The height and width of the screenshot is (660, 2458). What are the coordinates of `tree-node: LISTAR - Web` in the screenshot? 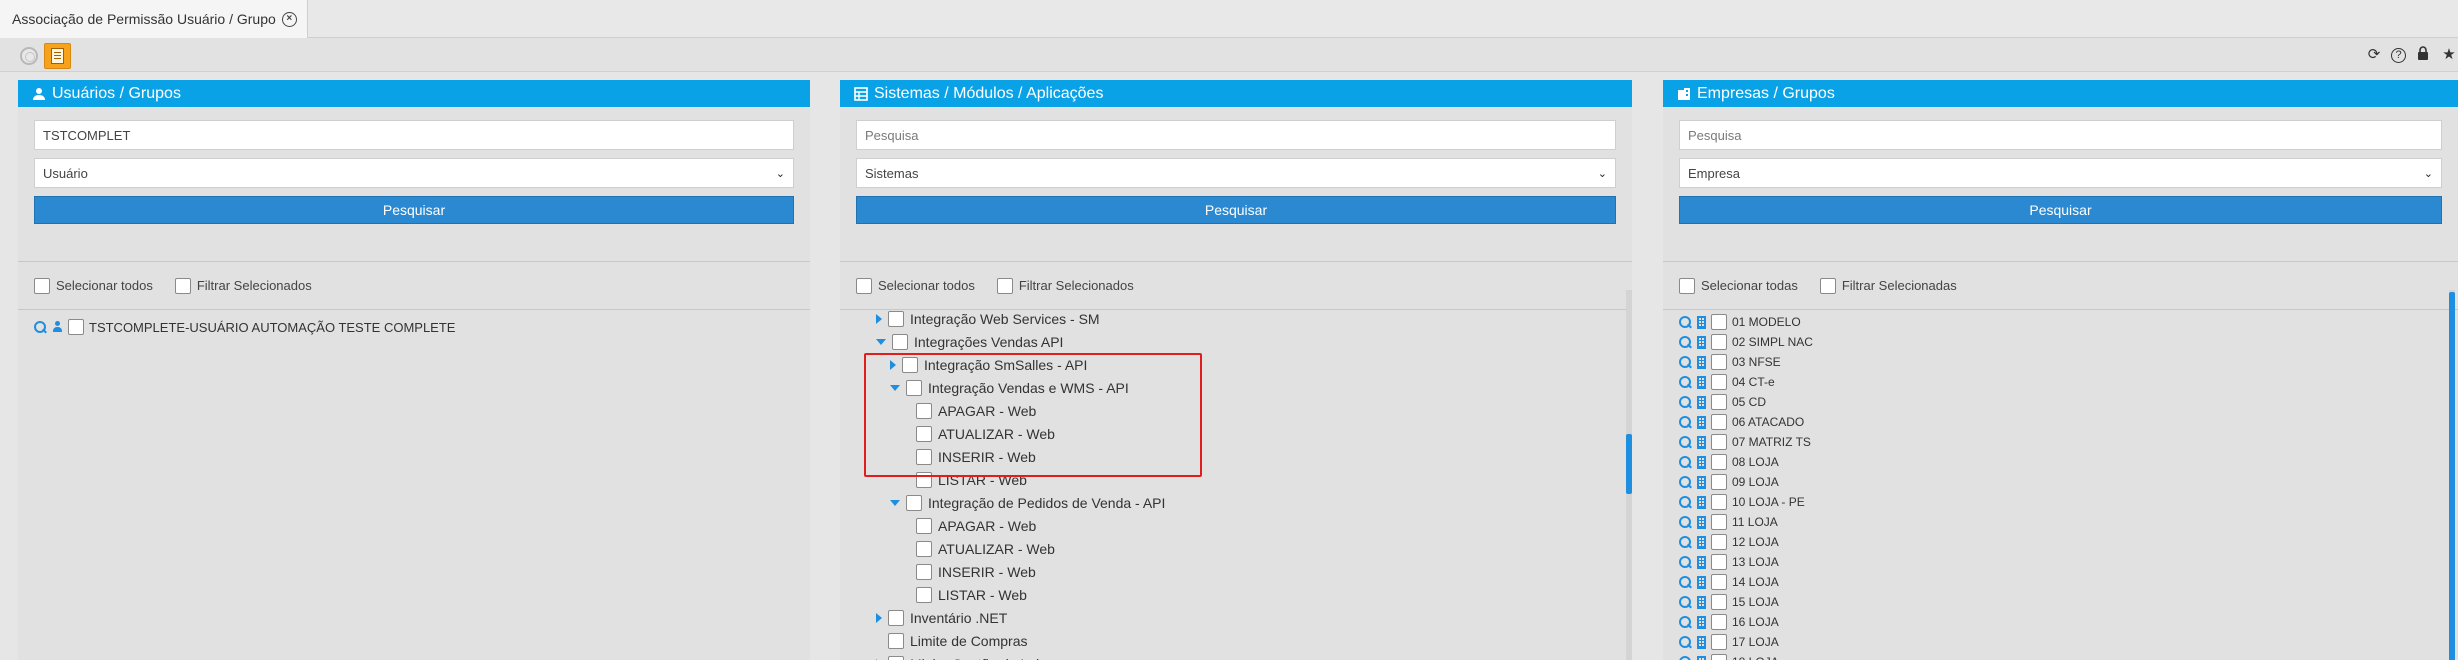 It's located at (965, 595).